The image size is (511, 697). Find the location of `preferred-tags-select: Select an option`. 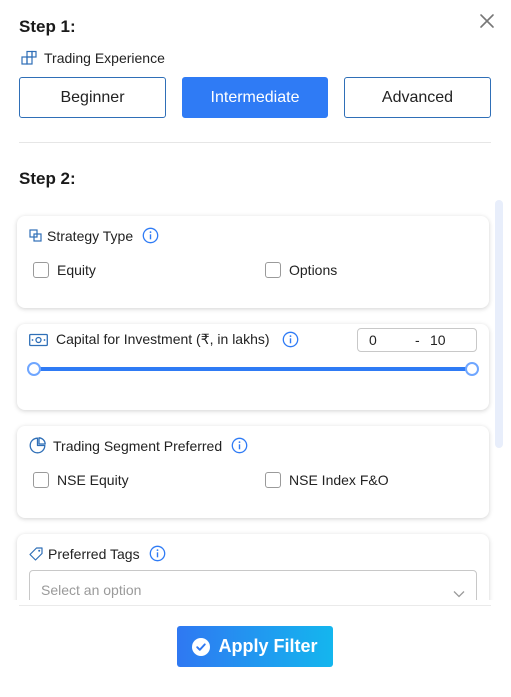

preferred-tags-select: Select an option is located at coordinates (253, 585).